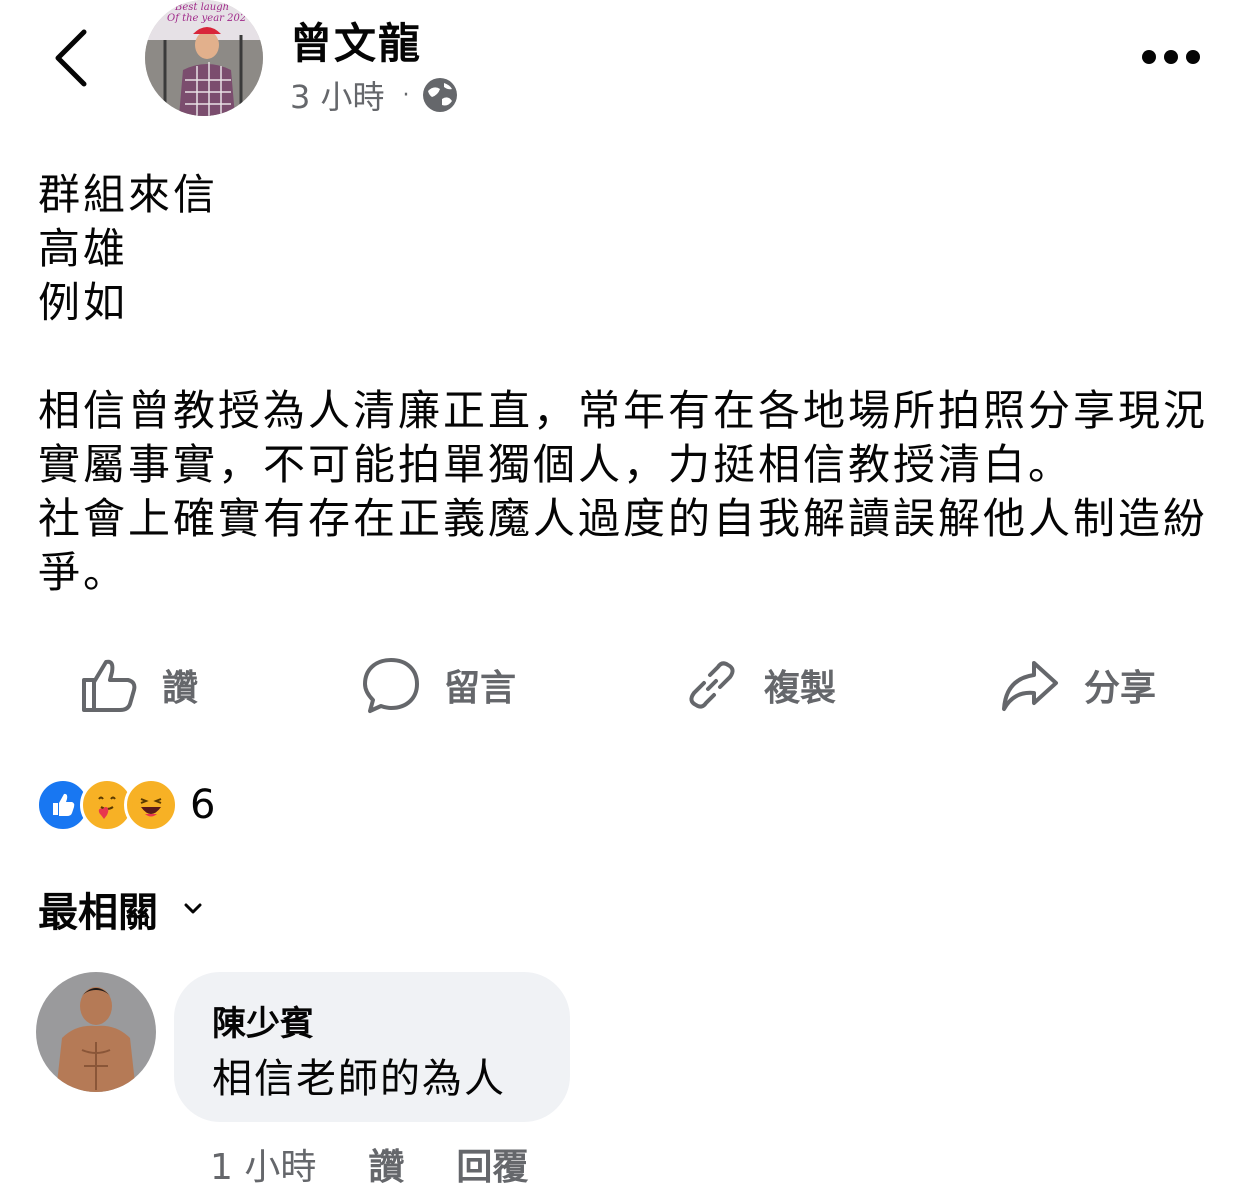  I want to click on reactions-summary: 6, so click(126, 805).